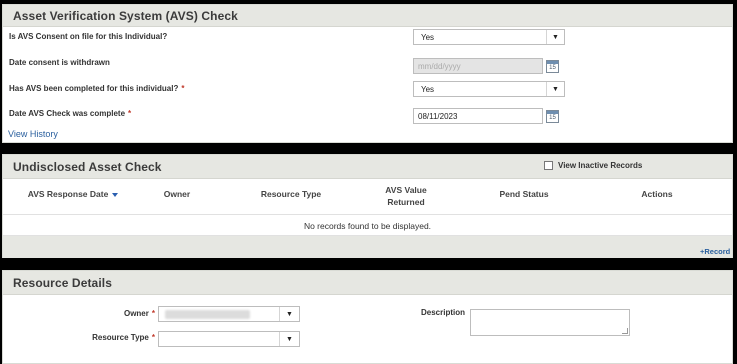 The image size is (737, 364). I want to click on resource-type-label: Resource Type *, so click(123, 337).